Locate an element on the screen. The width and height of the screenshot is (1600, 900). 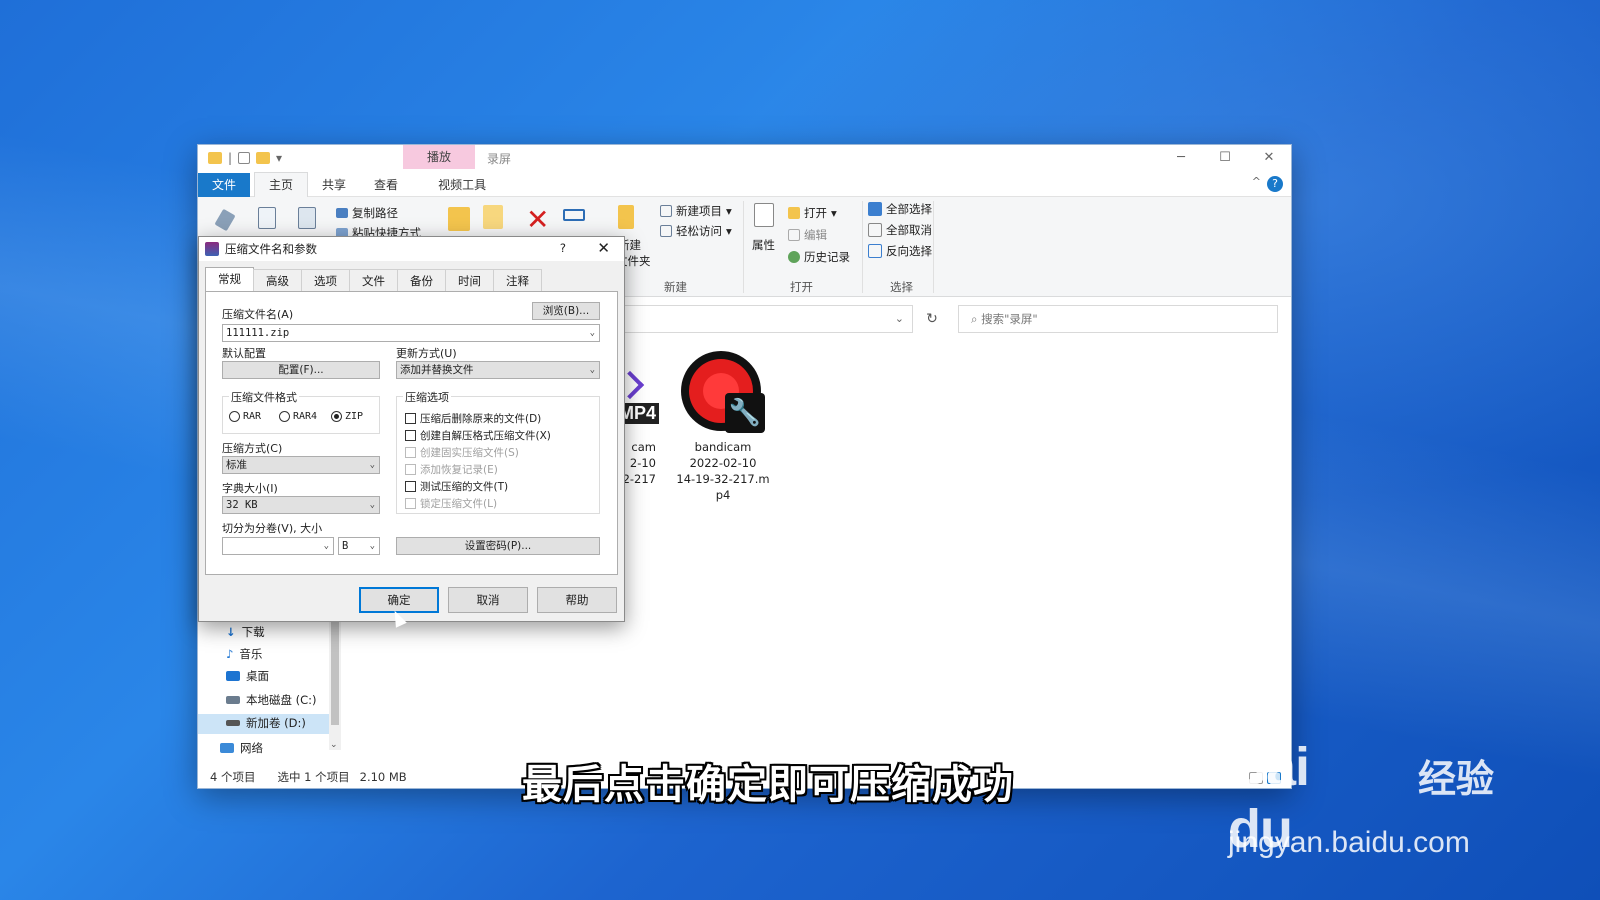
dialog-title-bar: 压缩文件名和参数 ? ✕ is located at coordinates (411, 249).